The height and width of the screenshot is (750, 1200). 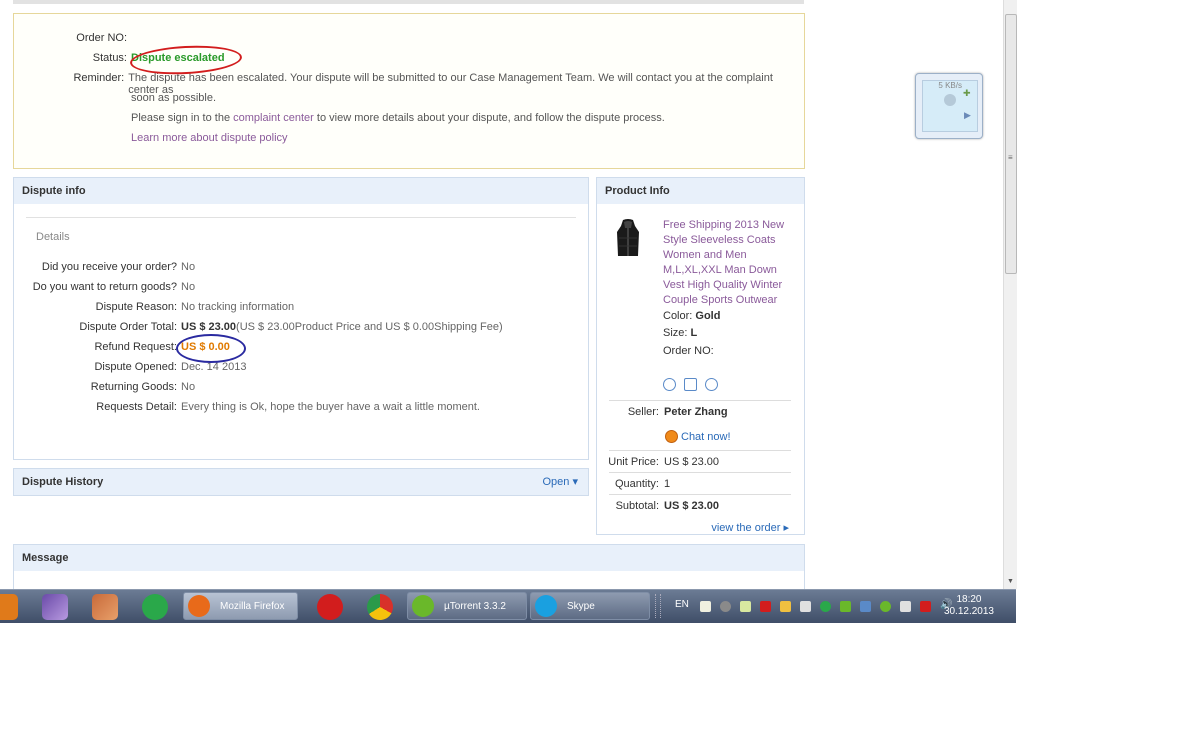 What do you see at coordinates (135, 347) in the screenshot?
I see `detail-label: Refund Request:` at bounding box center [135, 347].